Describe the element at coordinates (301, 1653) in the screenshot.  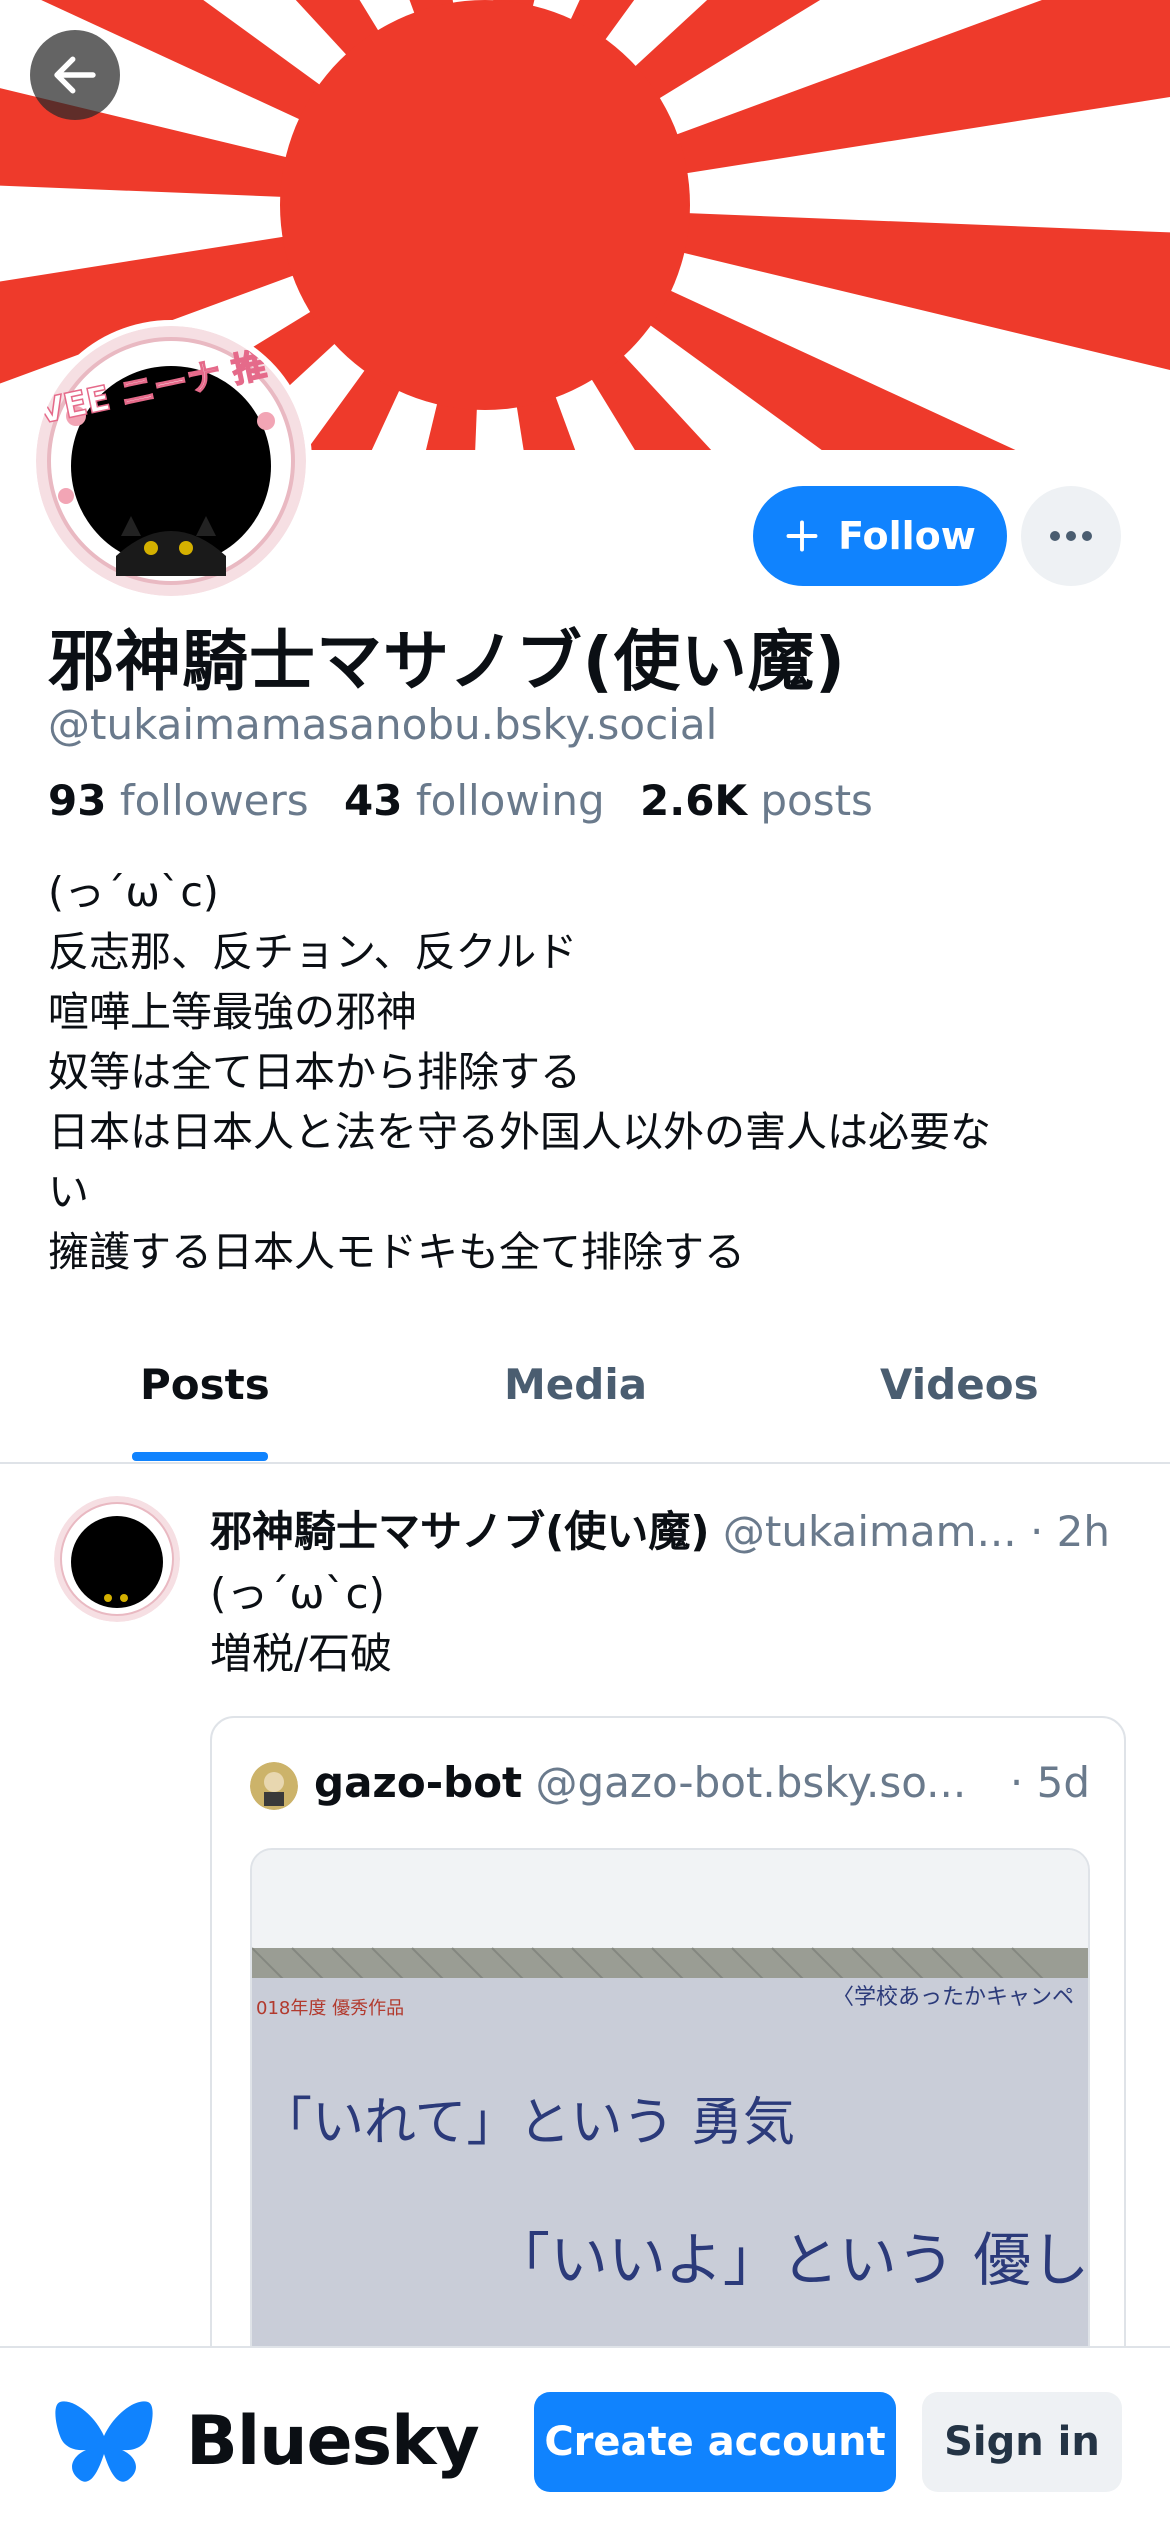
I see `post-text-line: 増税/石破` at that location.